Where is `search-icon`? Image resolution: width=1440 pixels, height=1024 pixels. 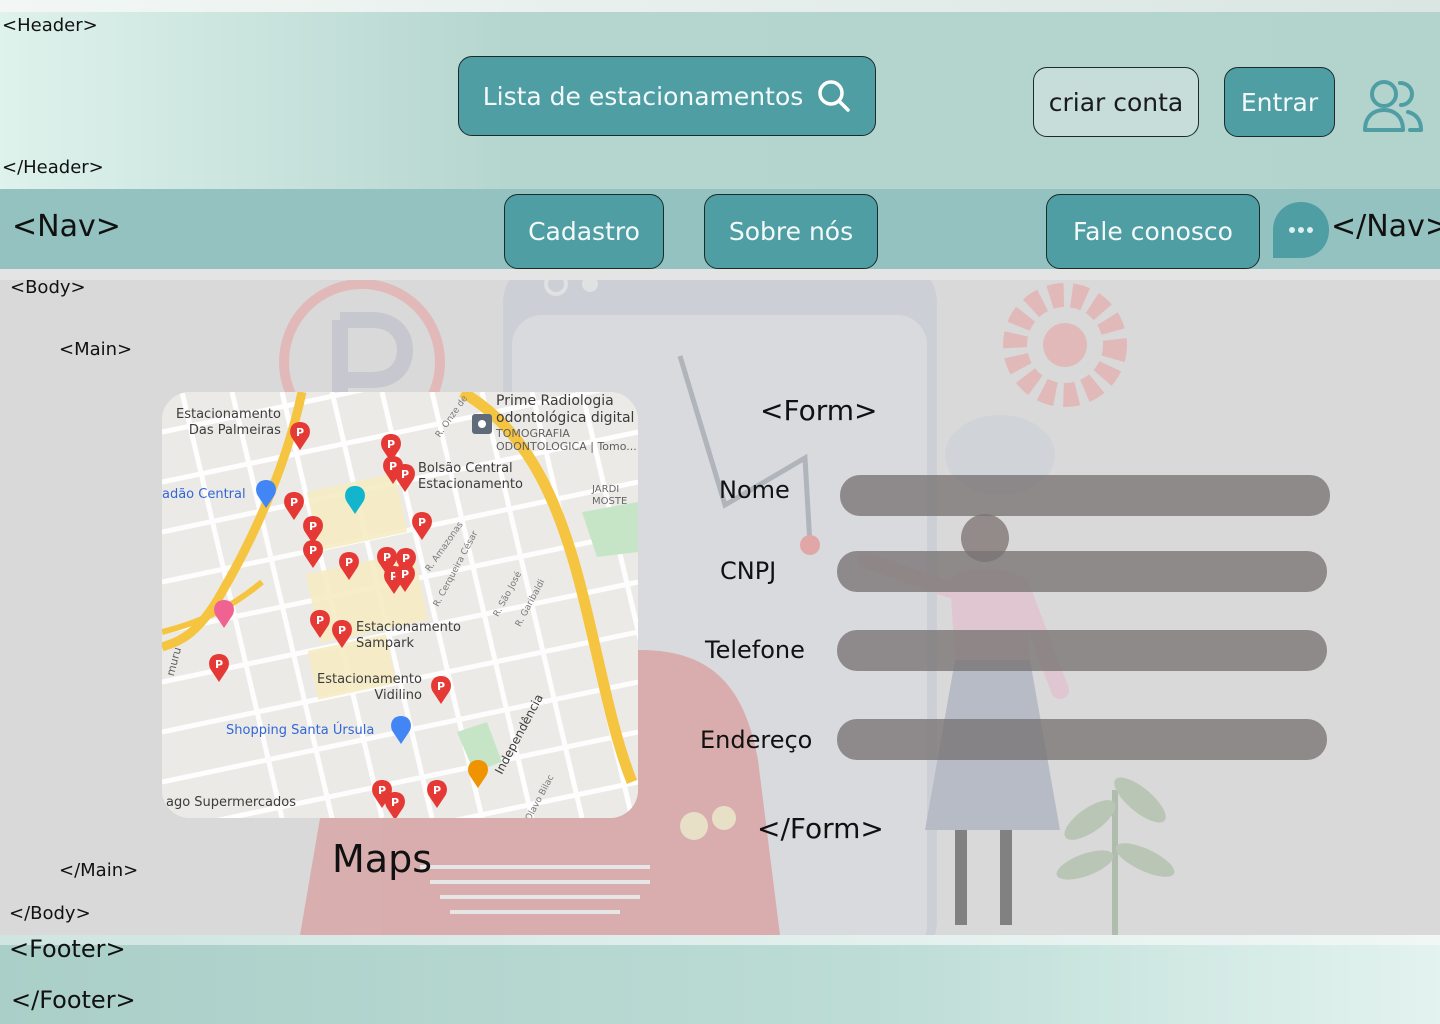
search-icon is located at coordinates (834, 96).